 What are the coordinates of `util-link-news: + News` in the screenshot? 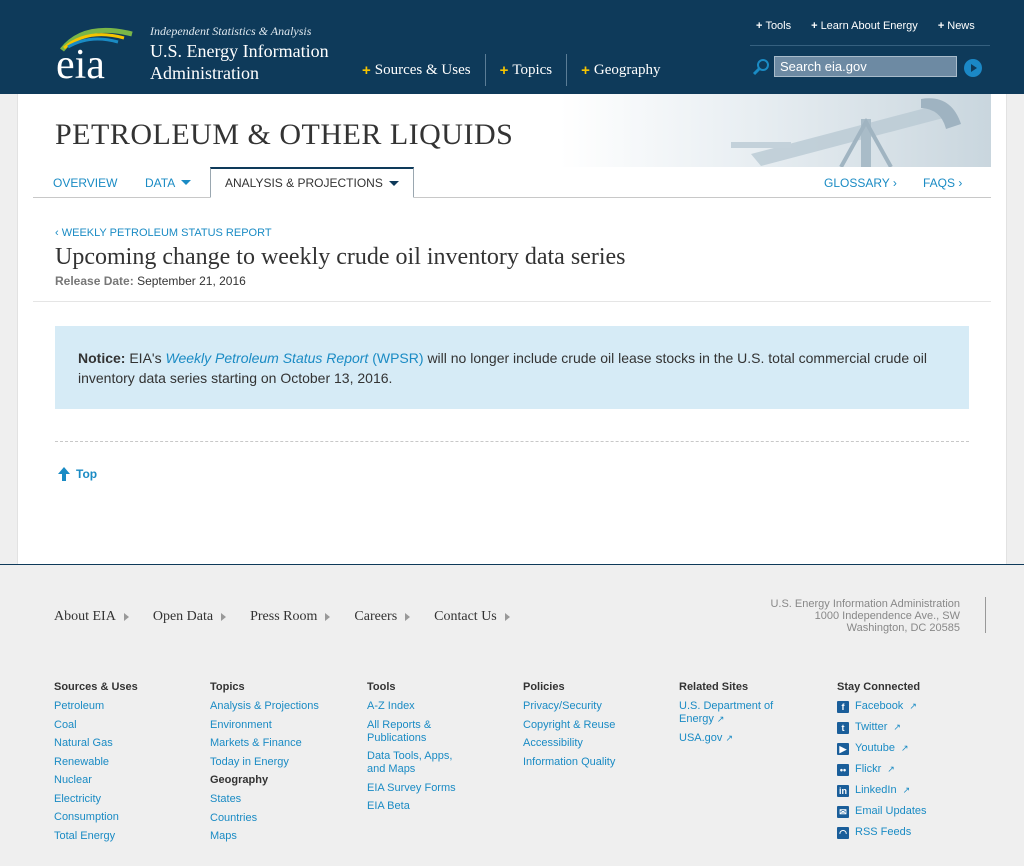 It's located at (956, 26).